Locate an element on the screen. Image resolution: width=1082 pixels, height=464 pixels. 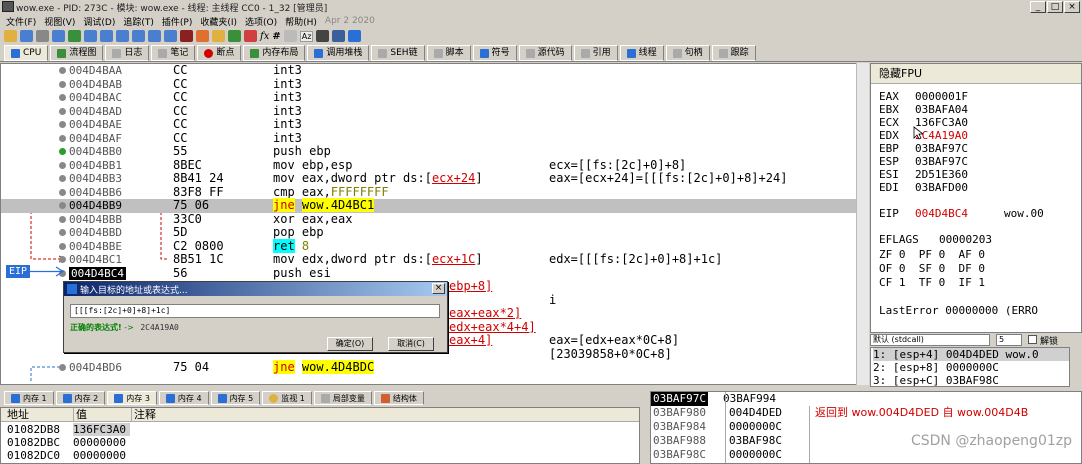
disasm-row: 004D4BBB 33C0 xor eax,eax is located at coordinates (428, 219).